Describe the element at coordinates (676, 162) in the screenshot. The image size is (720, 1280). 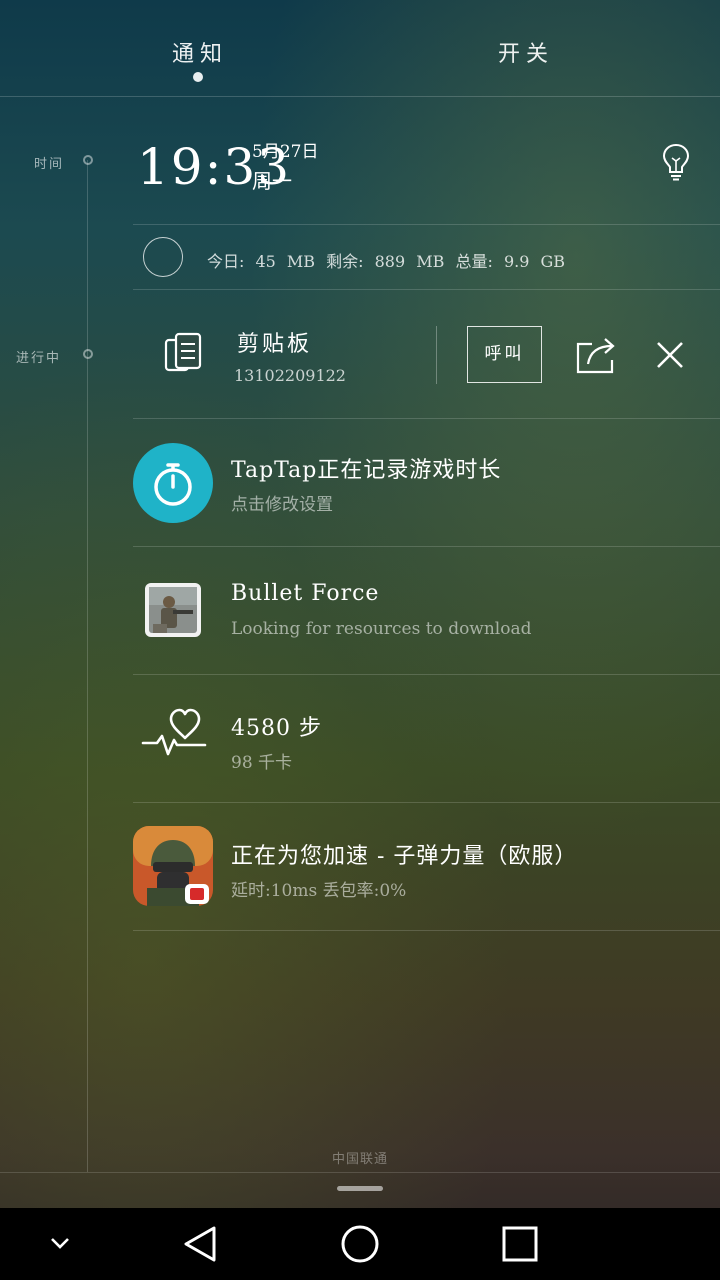
I see `flashlight-bulb-icon` at that location.